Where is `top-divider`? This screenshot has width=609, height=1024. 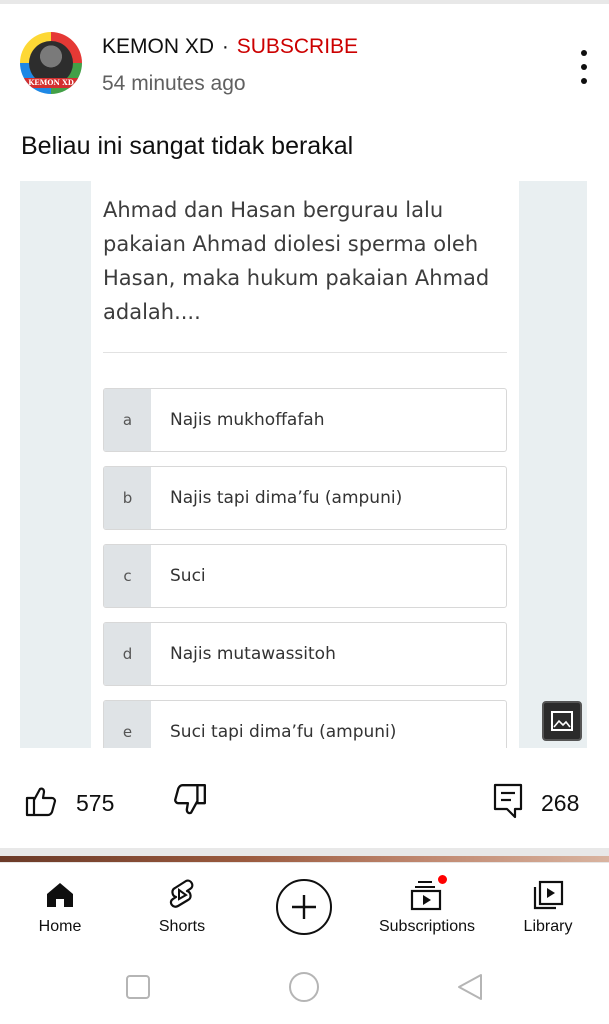 top-divider is located at coordinates (304, 2).